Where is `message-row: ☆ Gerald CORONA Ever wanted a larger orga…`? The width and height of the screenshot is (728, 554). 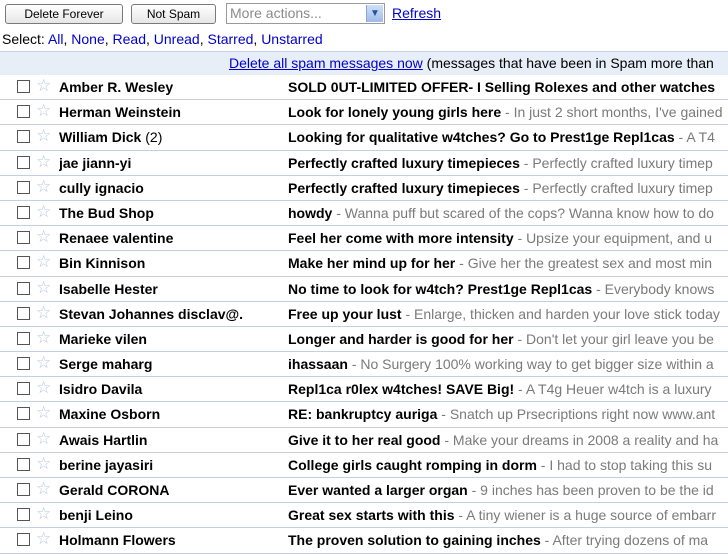 message-row: ☆ Gerald CORONA Ever wanted a larger orga… is located at coordinates (364, 491).